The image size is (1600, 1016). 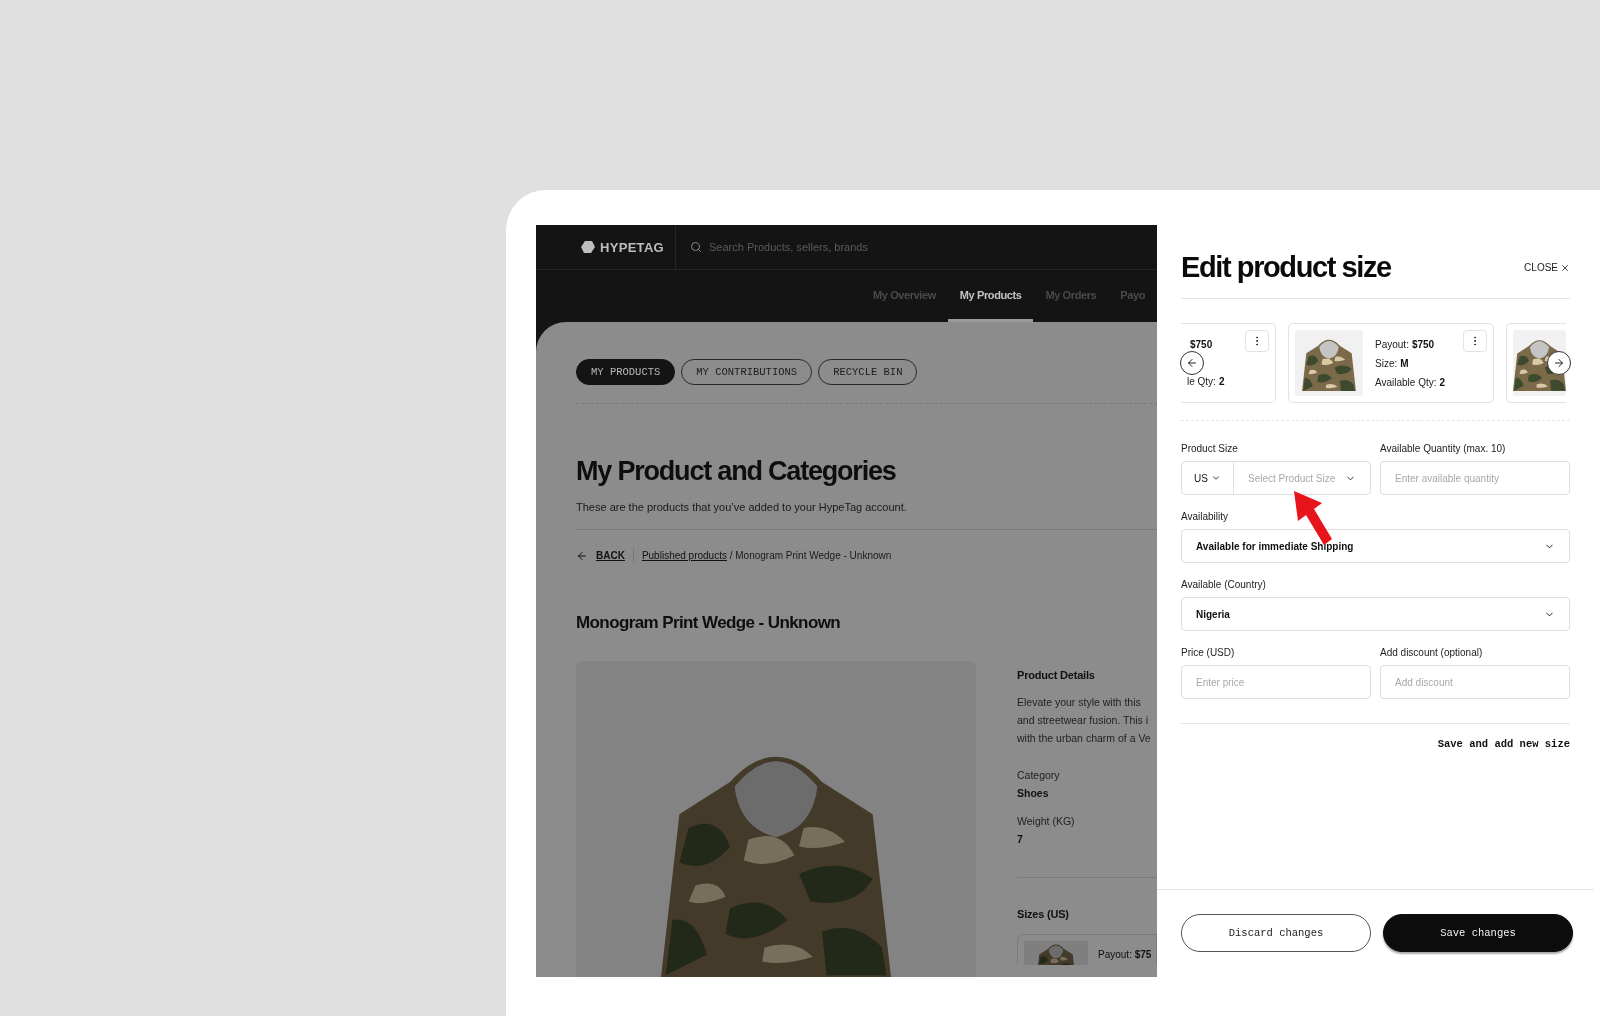 What do you see at coordinates (1286, 267) in the screenshot?
I see `drawer-title: Edit product size` at bounding box center [1286, 267].